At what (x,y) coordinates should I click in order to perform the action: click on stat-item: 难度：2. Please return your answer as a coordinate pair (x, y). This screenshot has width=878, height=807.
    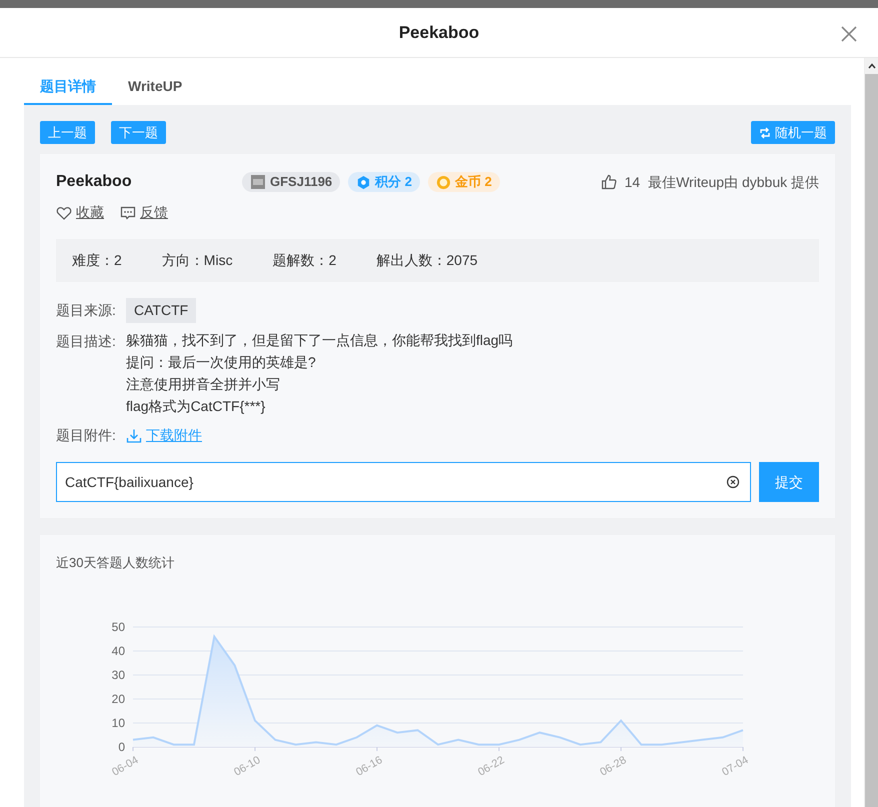
    Looking at the image, I should click on (97, 260).